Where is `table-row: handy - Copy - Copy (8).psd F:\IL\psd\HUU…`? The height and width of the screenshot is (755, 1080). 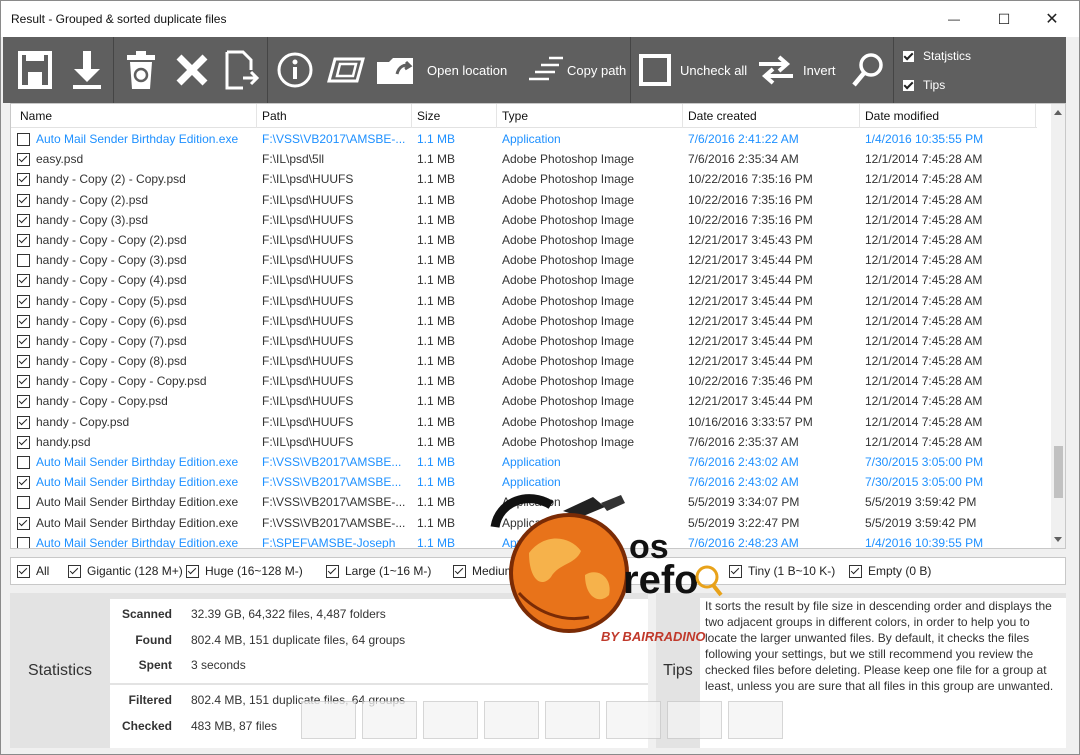
table-row: handy - Copy - Copy (8).psd F:\IL\psd\HUU… is located at coordinates (531, 361).